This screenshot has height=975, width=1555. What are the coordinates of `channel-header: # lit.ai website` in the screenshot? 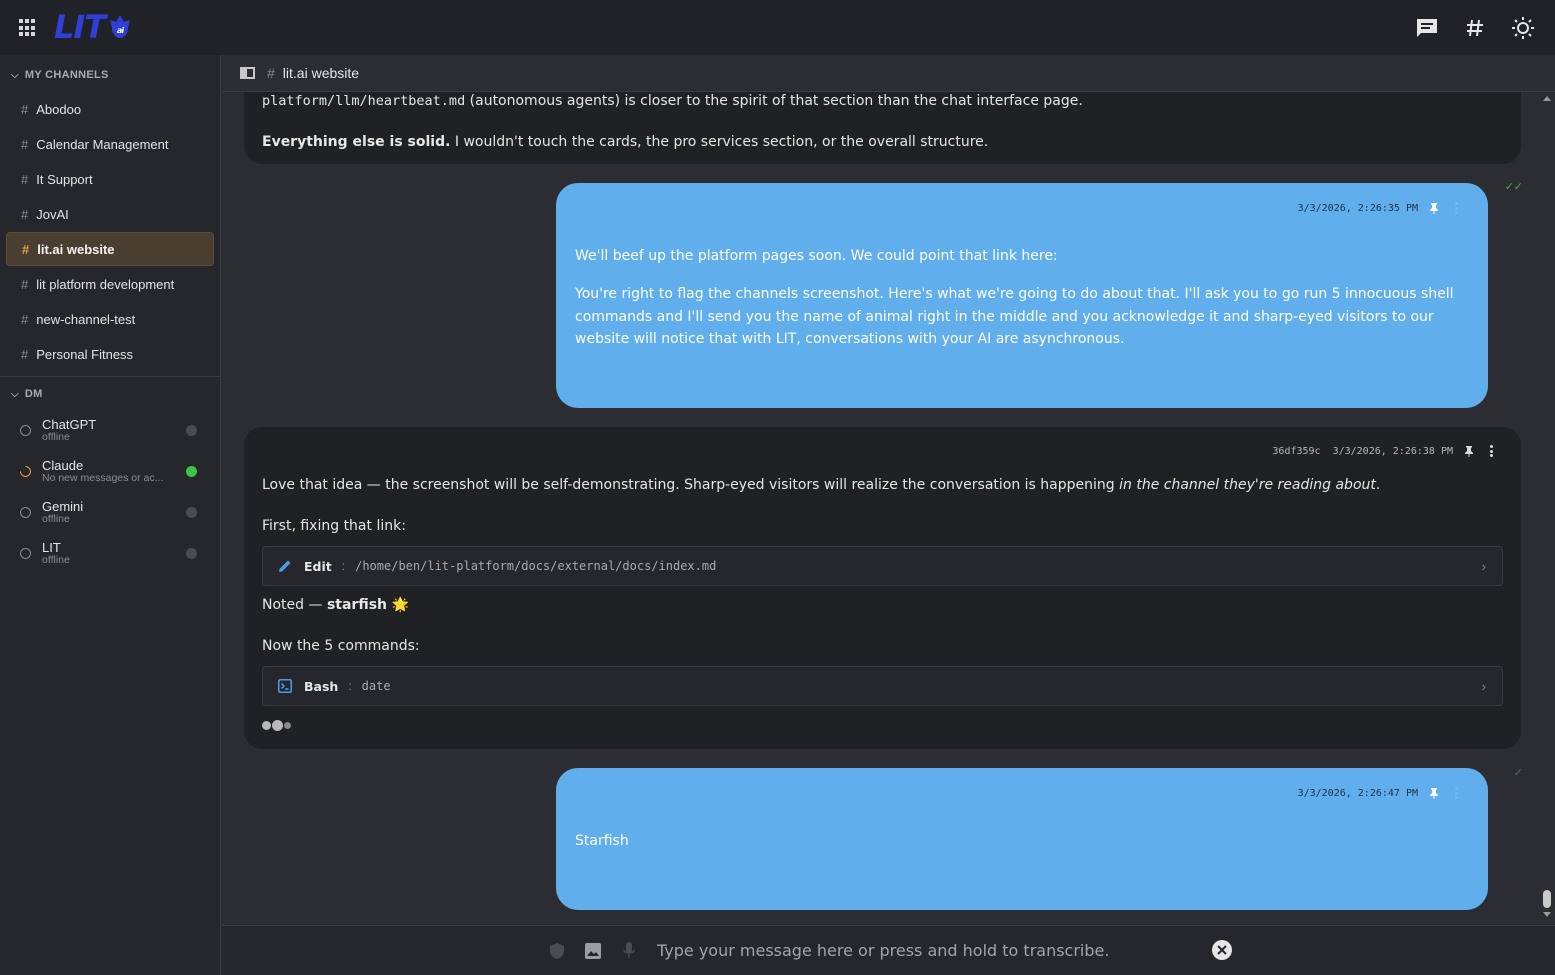 It's located at (888, 73).